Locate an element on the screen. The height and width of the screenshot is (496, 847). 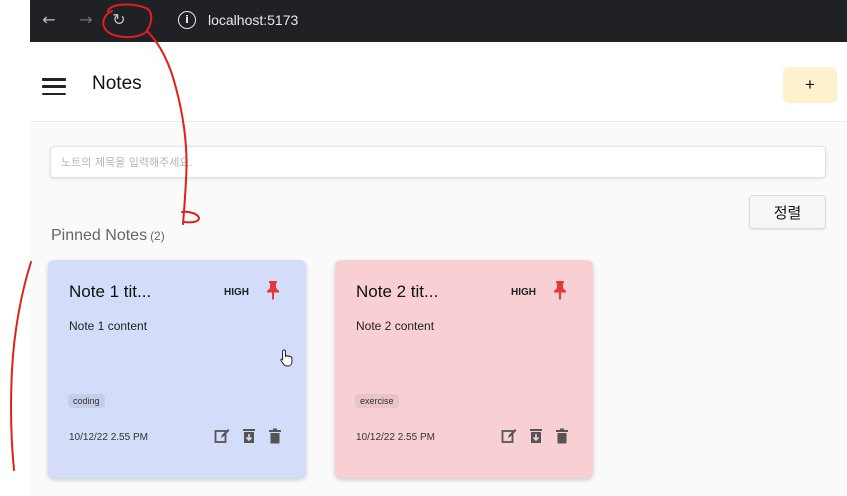
note-content: Note 2 content is located at coordinates (395, 326).